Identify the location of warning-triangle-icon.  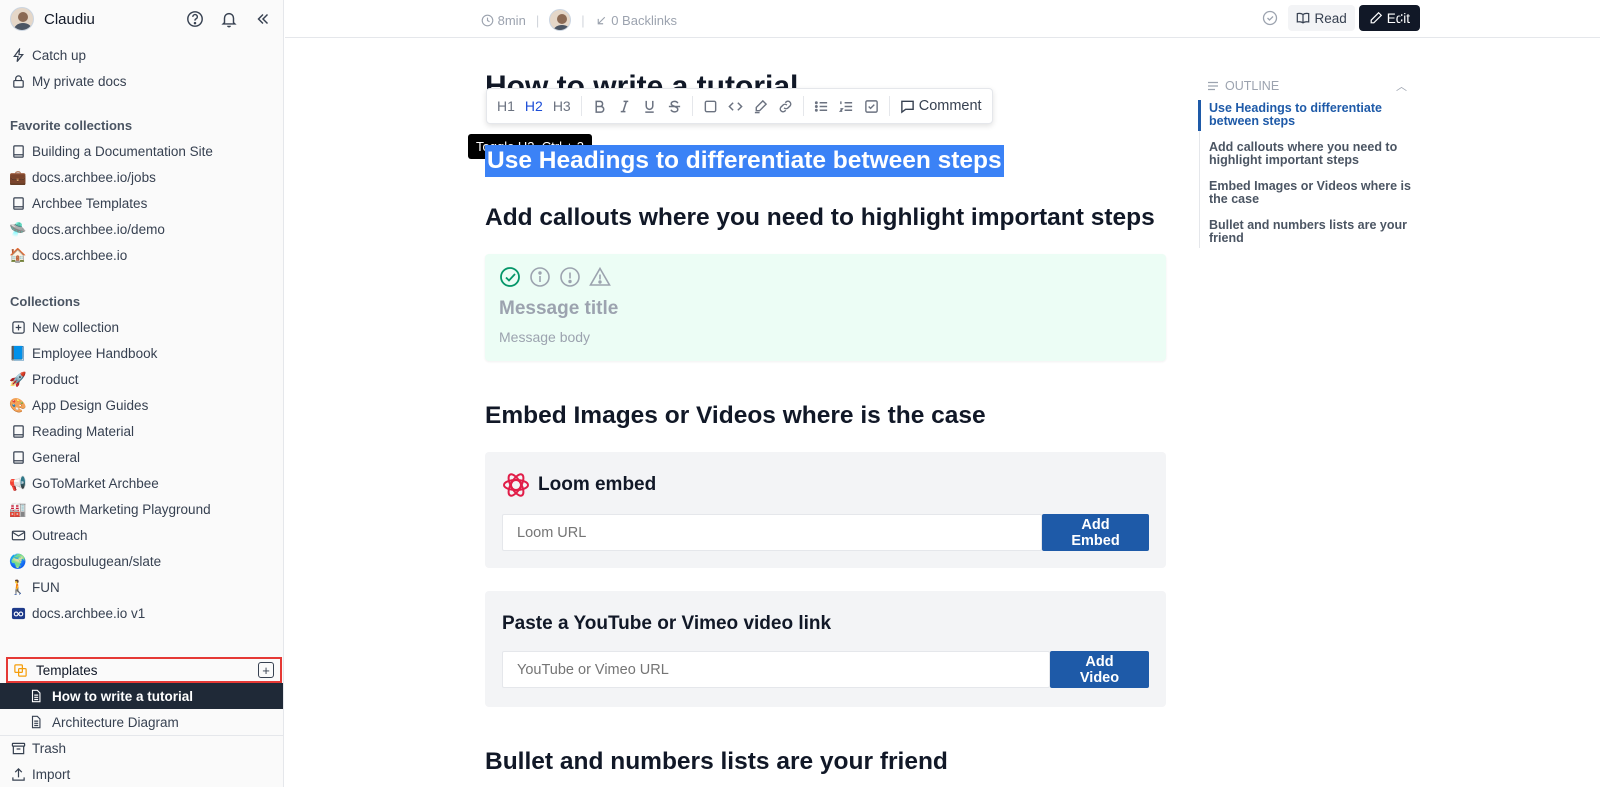
(600, 277).